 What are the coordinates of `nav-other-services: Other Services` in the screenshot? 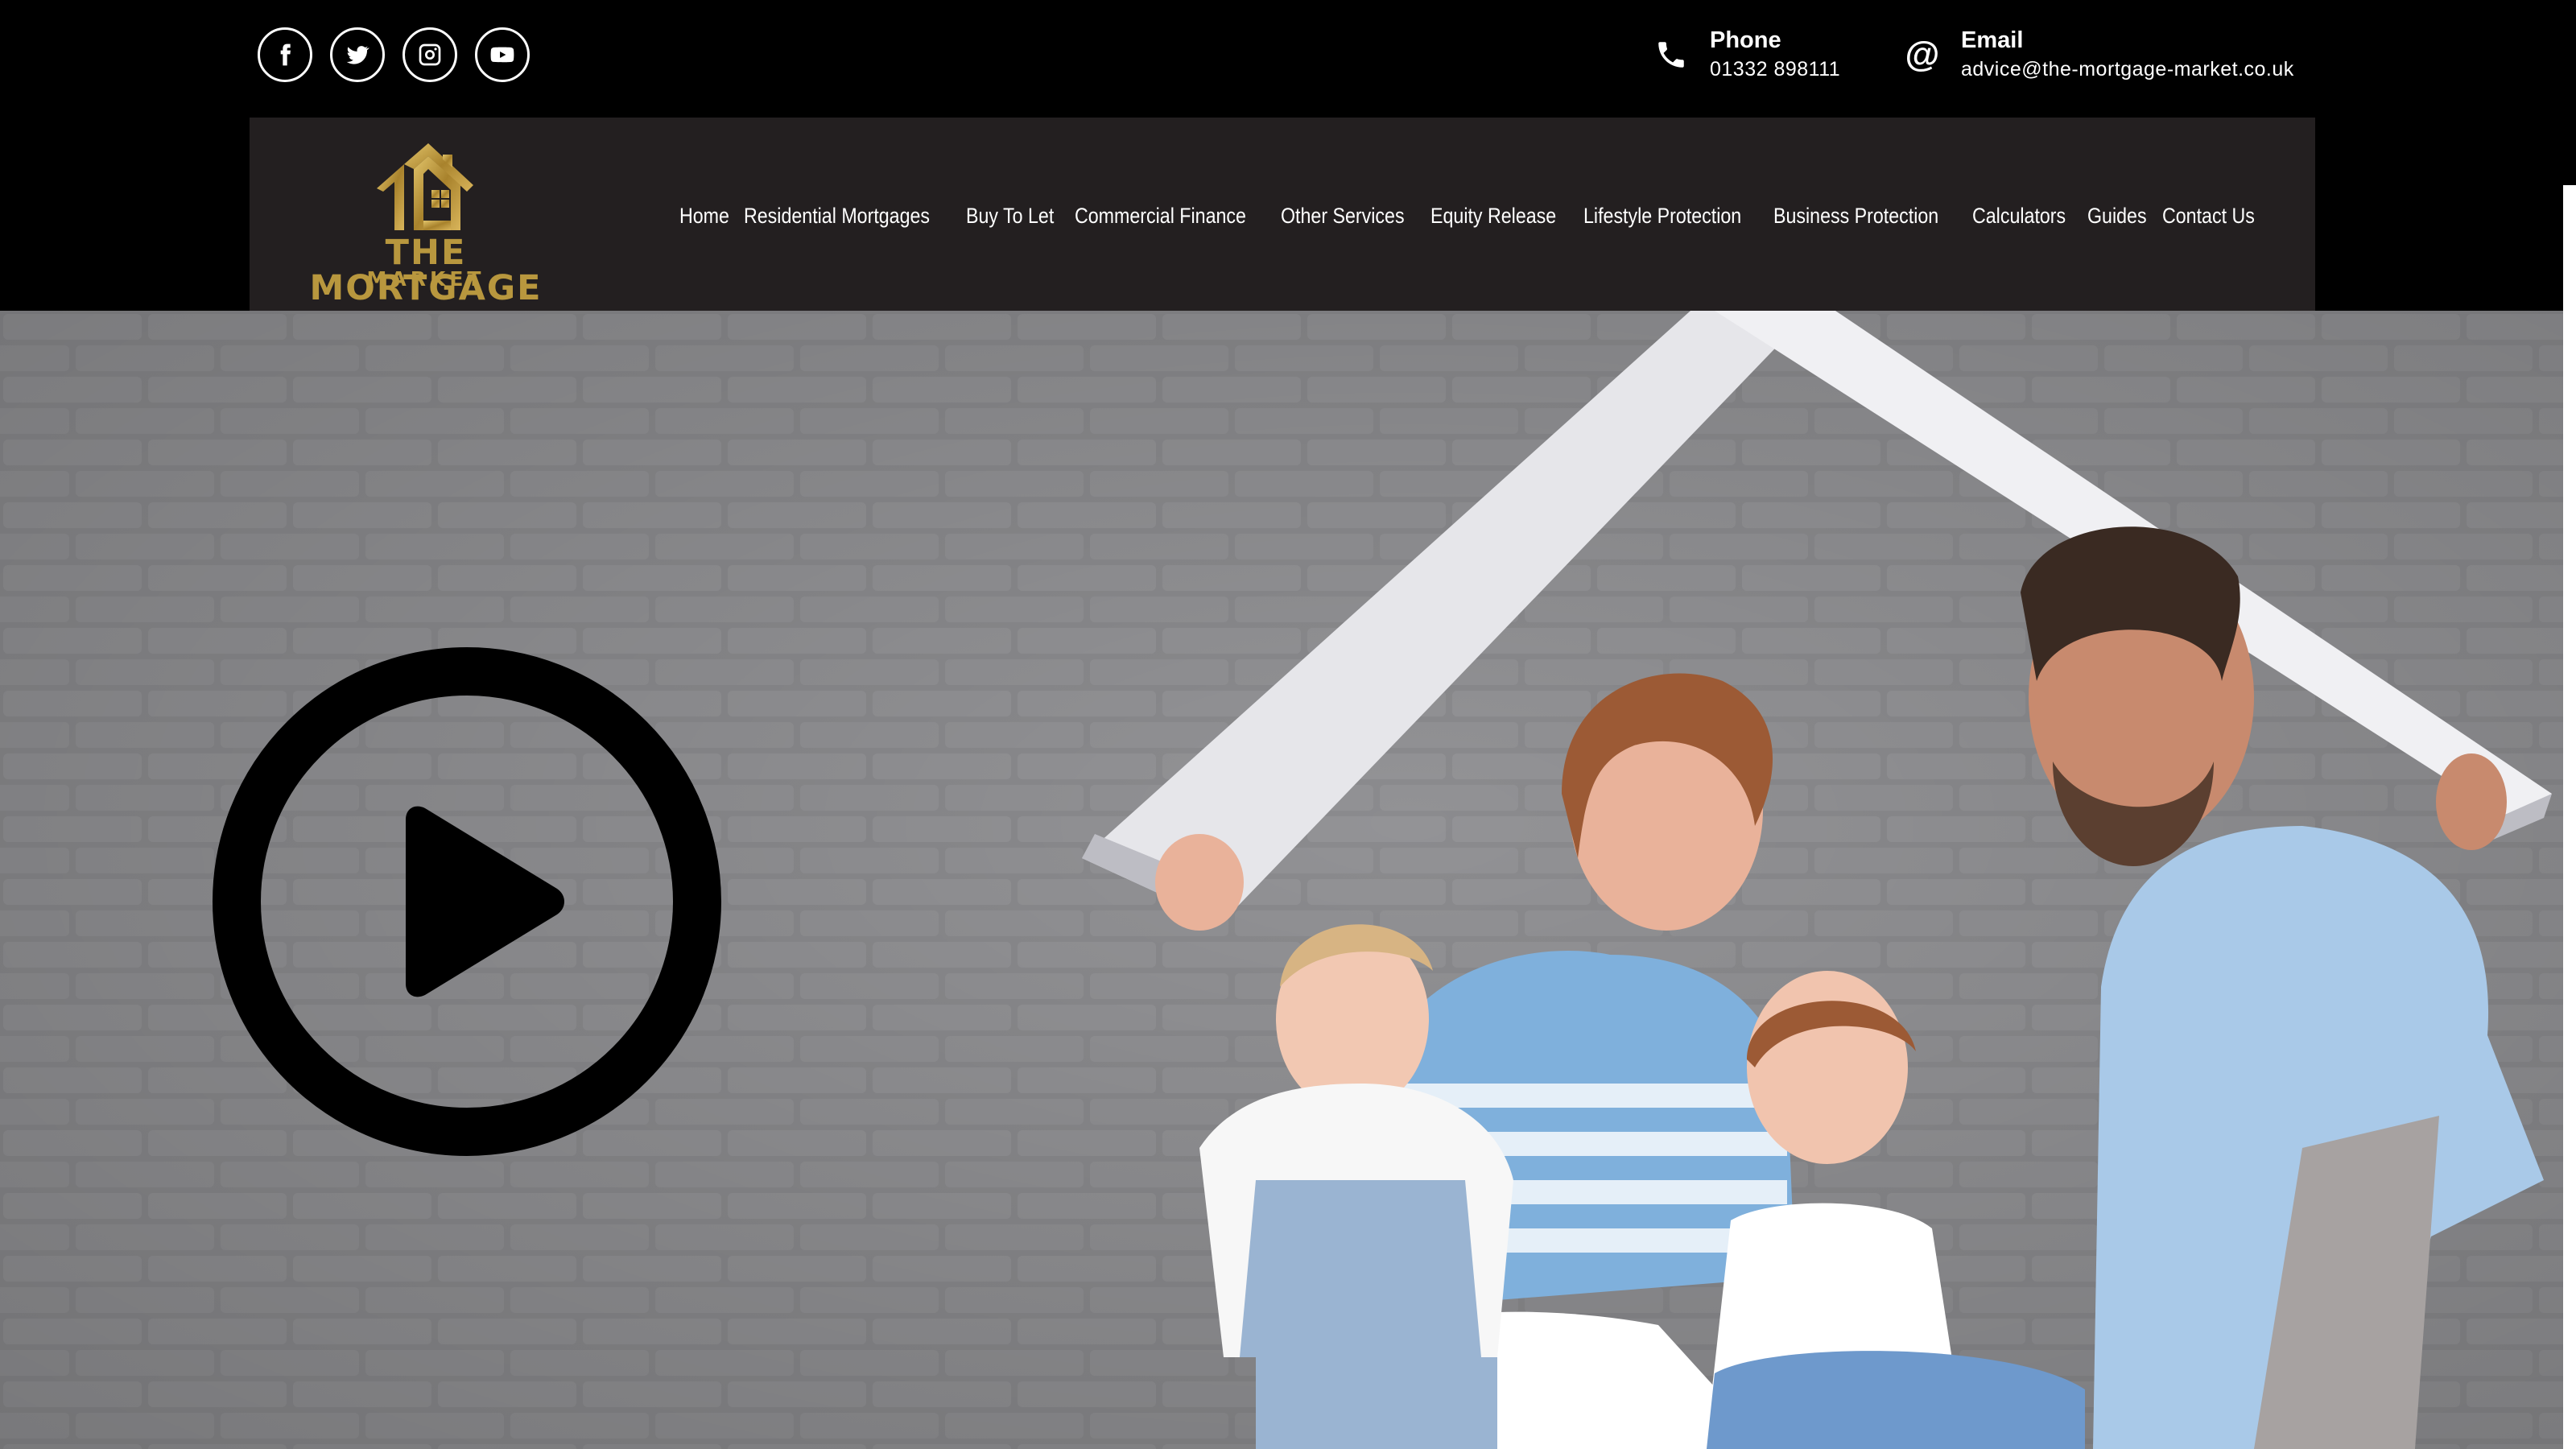 It's located at (1343, 216).